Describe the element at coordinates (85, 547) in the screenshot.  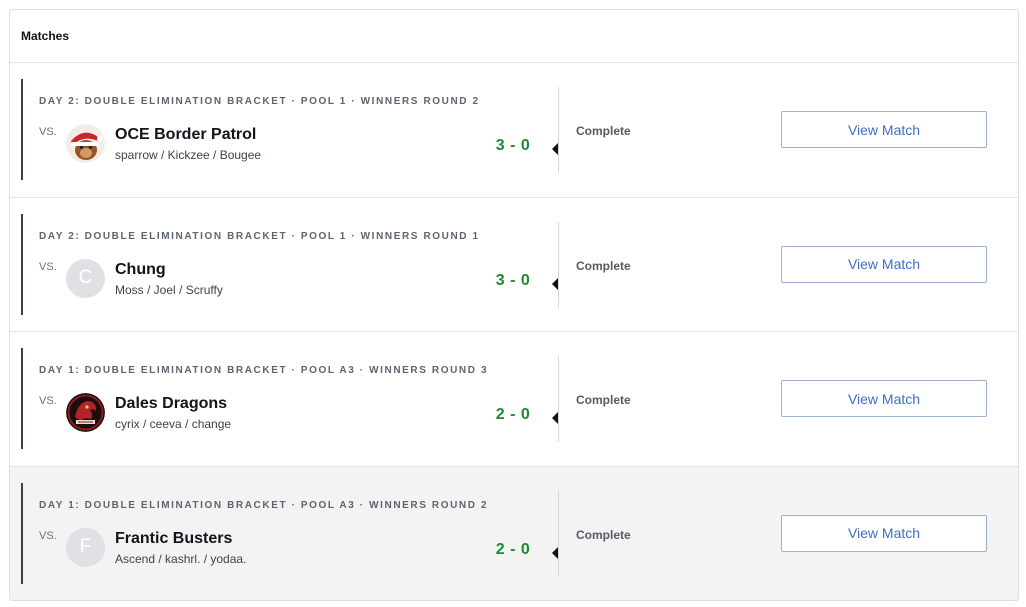
I see `letter-avatar-icon: F` at that location.